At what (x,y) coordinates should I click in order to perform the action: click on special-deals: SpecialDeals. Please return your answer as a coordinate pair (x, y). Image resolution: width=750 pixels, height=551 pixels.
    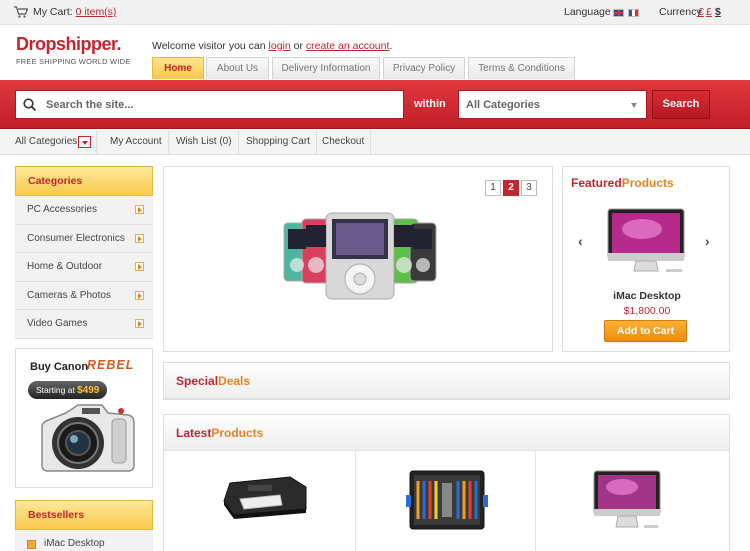
    Looking at the image, I should click on (446, 381).